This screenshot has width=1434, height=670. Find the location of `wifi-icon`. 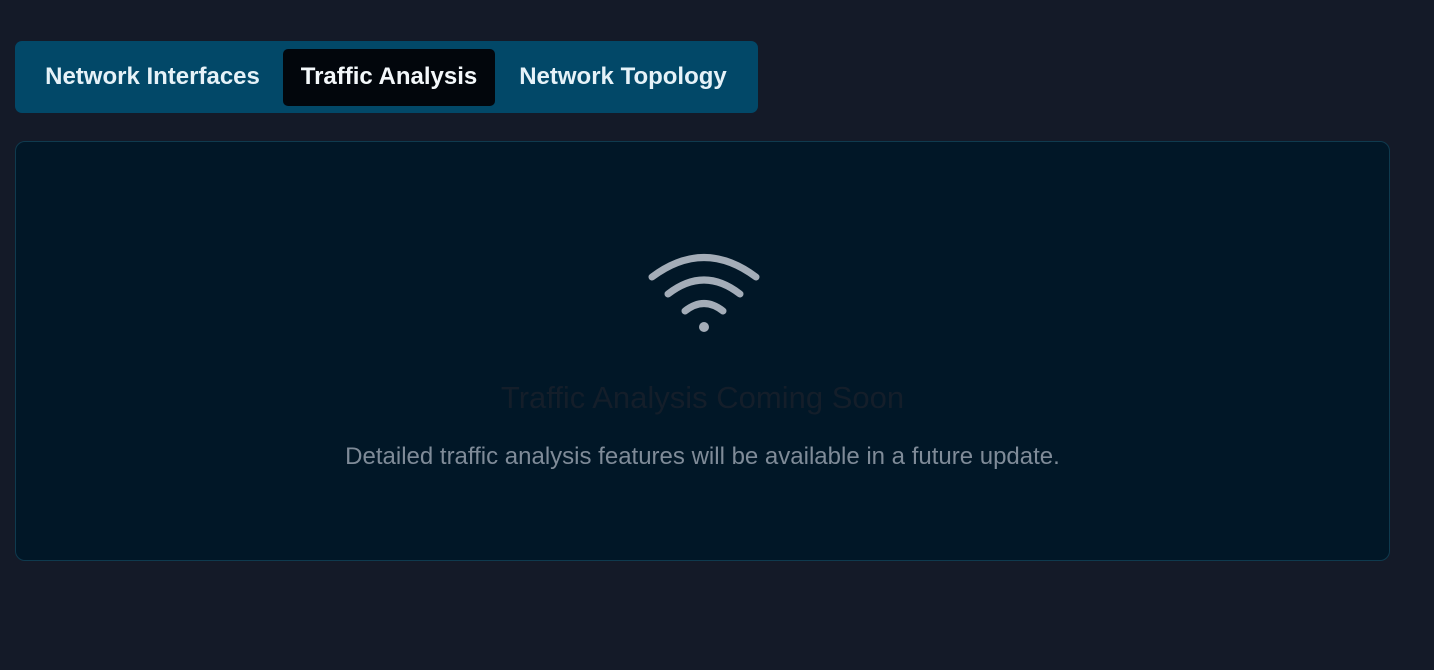

wifi-icon is located at coordinates (704, 291).